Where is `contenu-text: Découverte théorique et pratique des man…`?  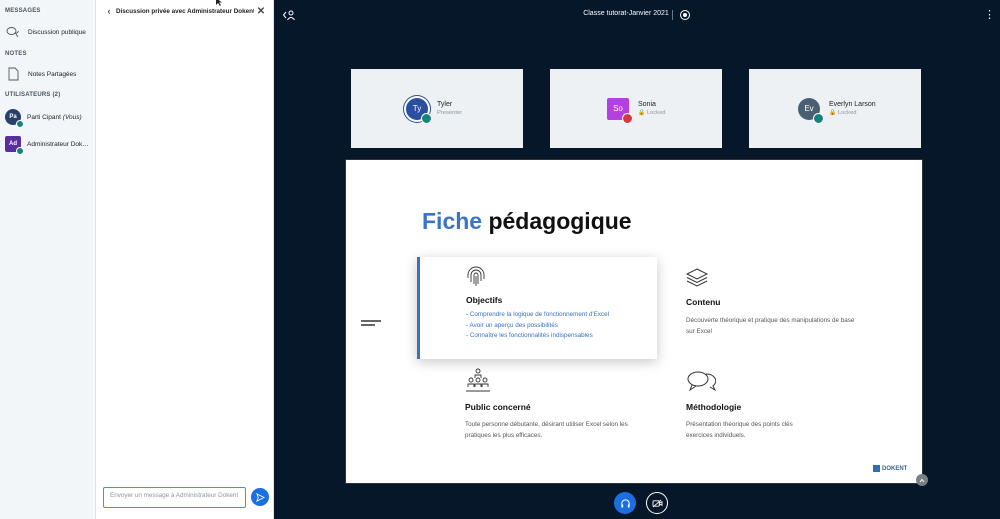
contenu-text: Découverte théorique et pratique des man… is located at coordinates (770, 326).